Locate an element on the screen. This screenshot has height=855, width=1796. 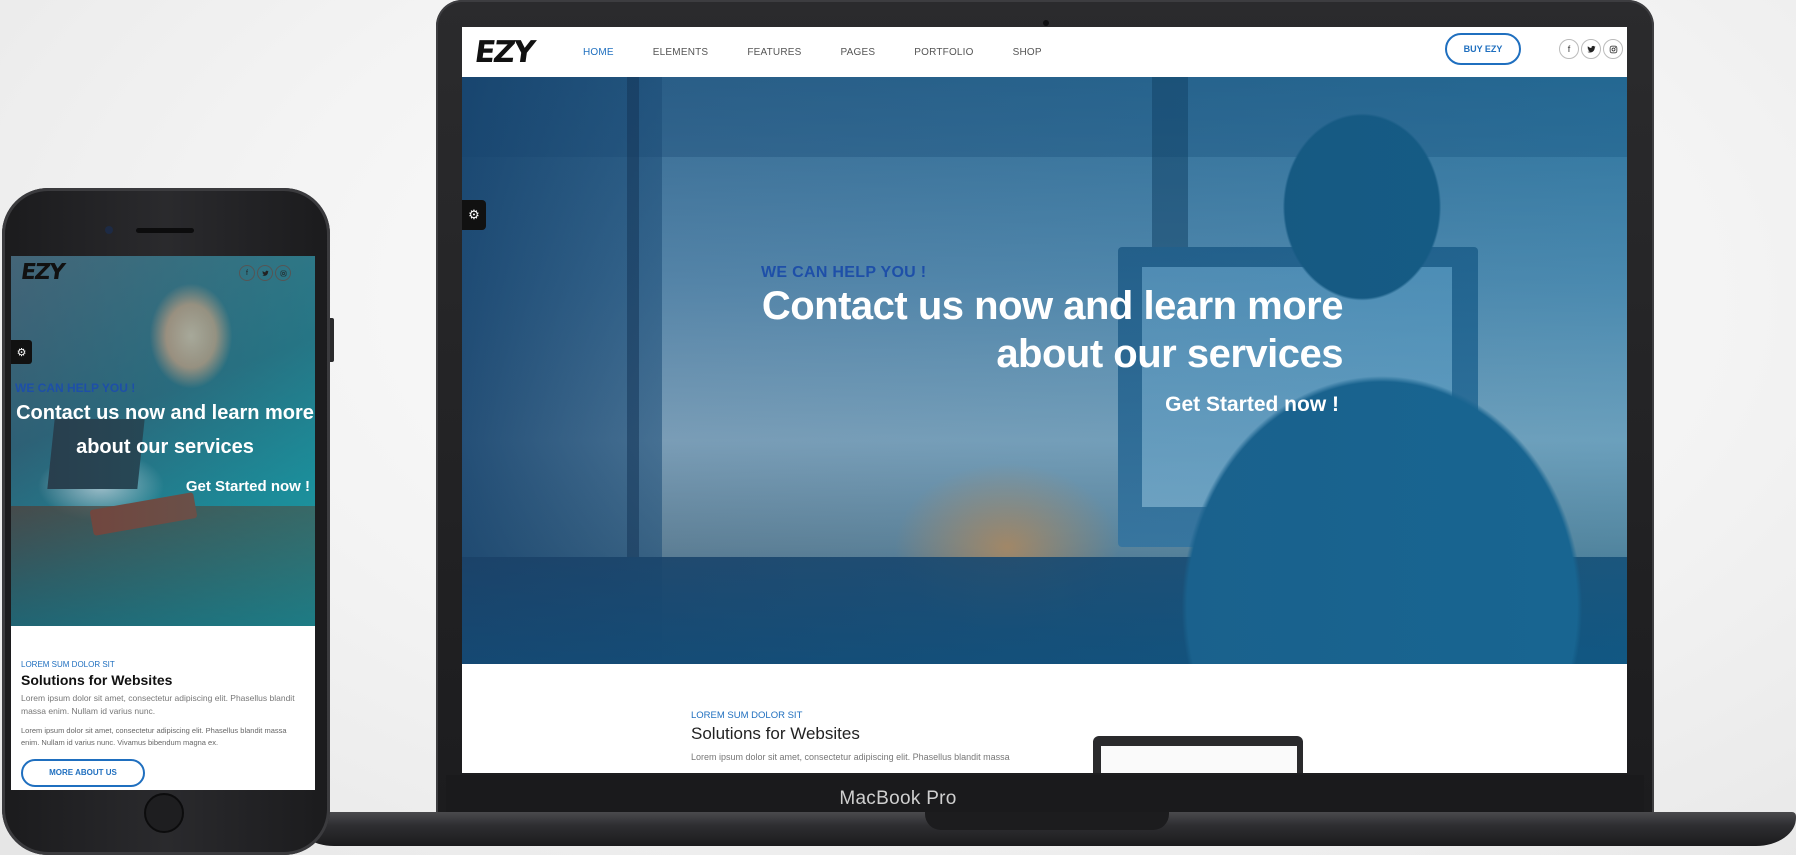
hero-title-line: Contact us now and learn more is located at coordinates (1052, 306).